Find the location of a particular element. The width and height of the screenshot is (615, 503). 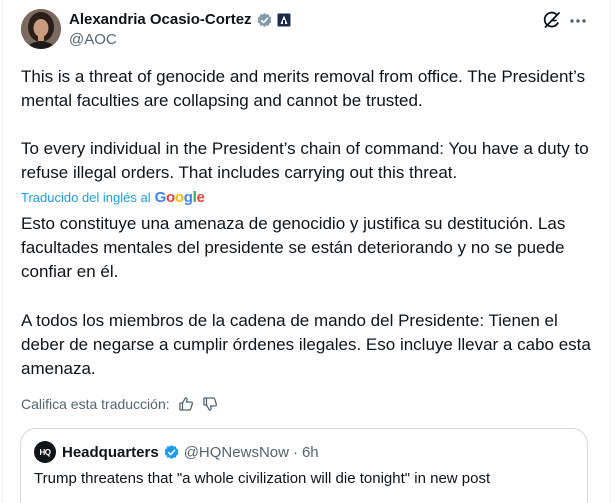

affiliation-icon is located at coordinates (284, 20).